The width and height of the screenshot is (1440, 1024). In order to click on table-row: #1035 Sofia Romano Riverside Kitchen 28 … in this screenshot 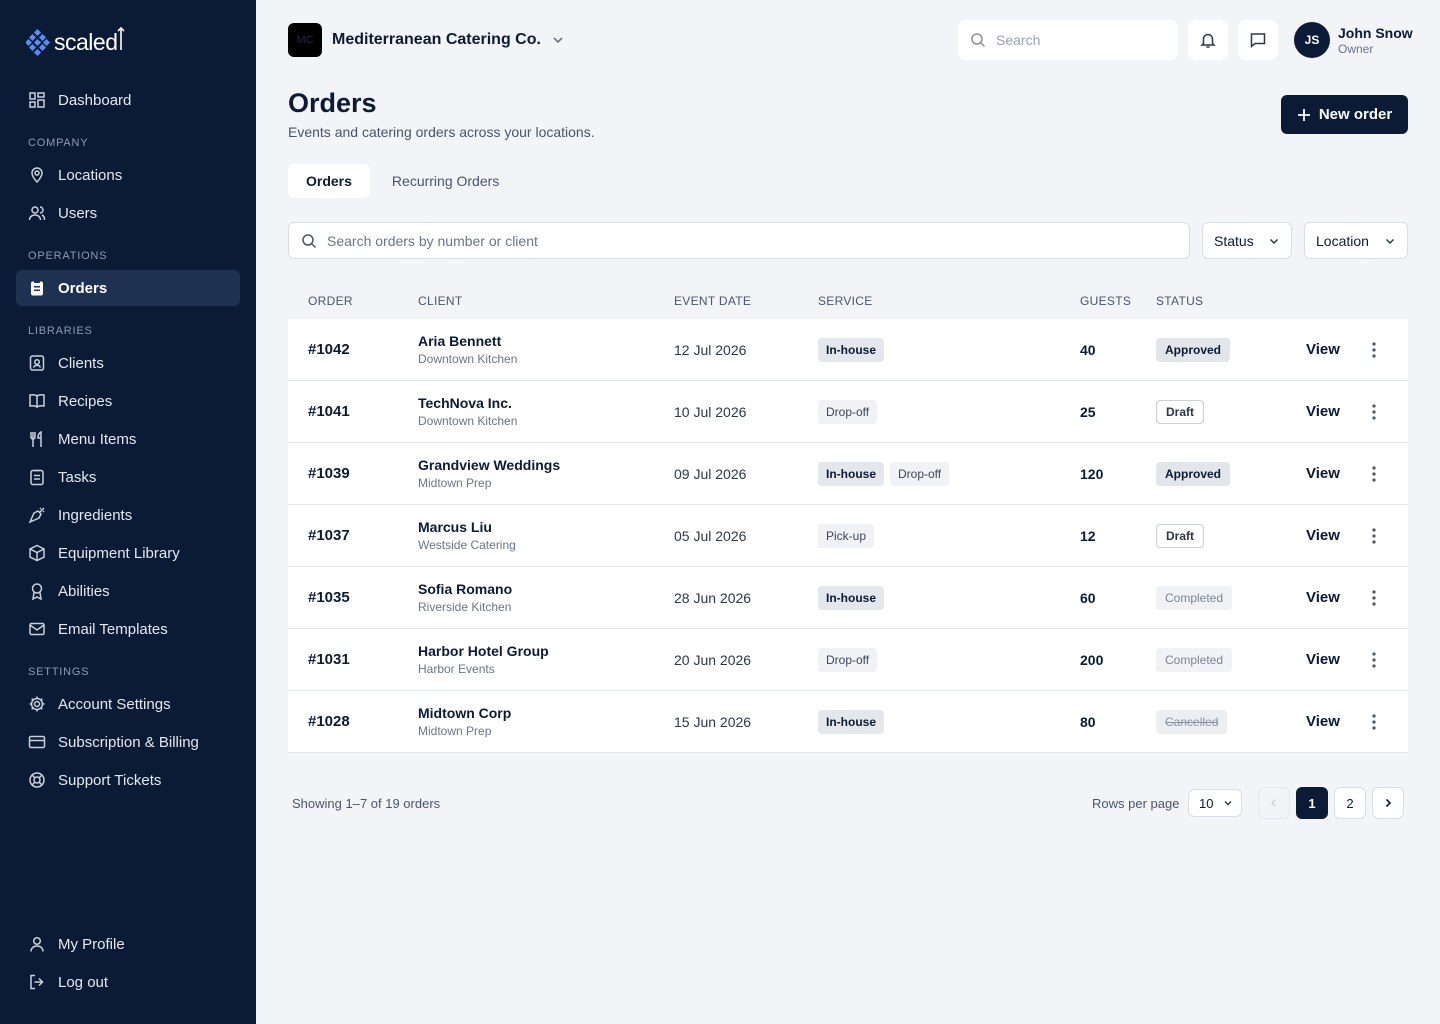, I will do `click(848, 598)`.